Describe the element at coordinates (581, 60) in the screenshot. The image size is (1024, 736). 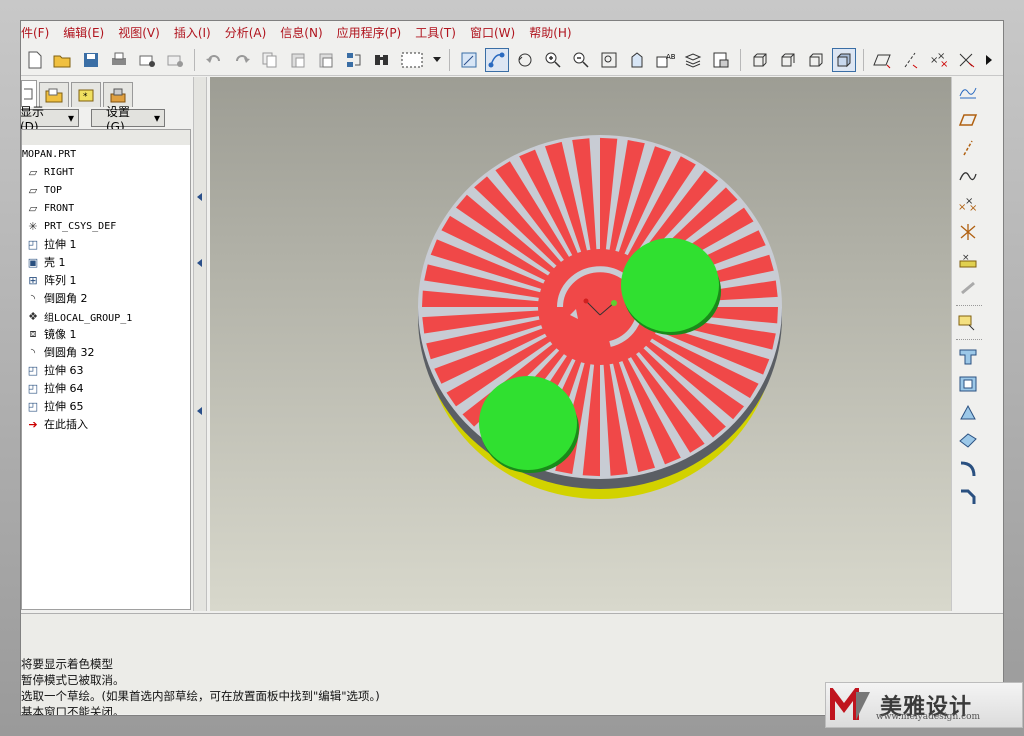
I see `zoom-out-icon` at that location.